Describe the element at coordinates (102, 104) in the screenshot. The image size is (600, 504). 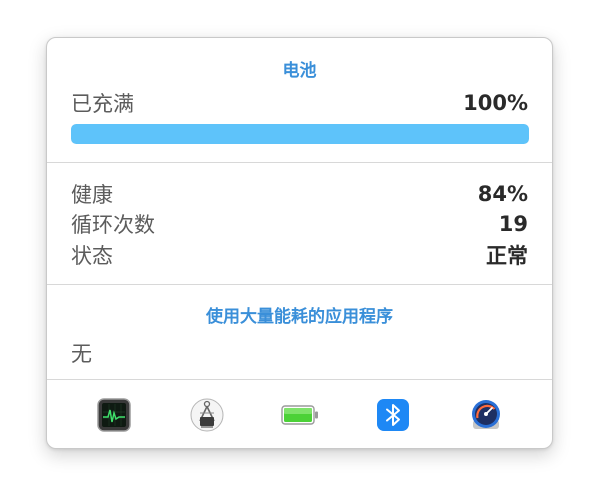
I see `charge-label: 已充满` at that location.